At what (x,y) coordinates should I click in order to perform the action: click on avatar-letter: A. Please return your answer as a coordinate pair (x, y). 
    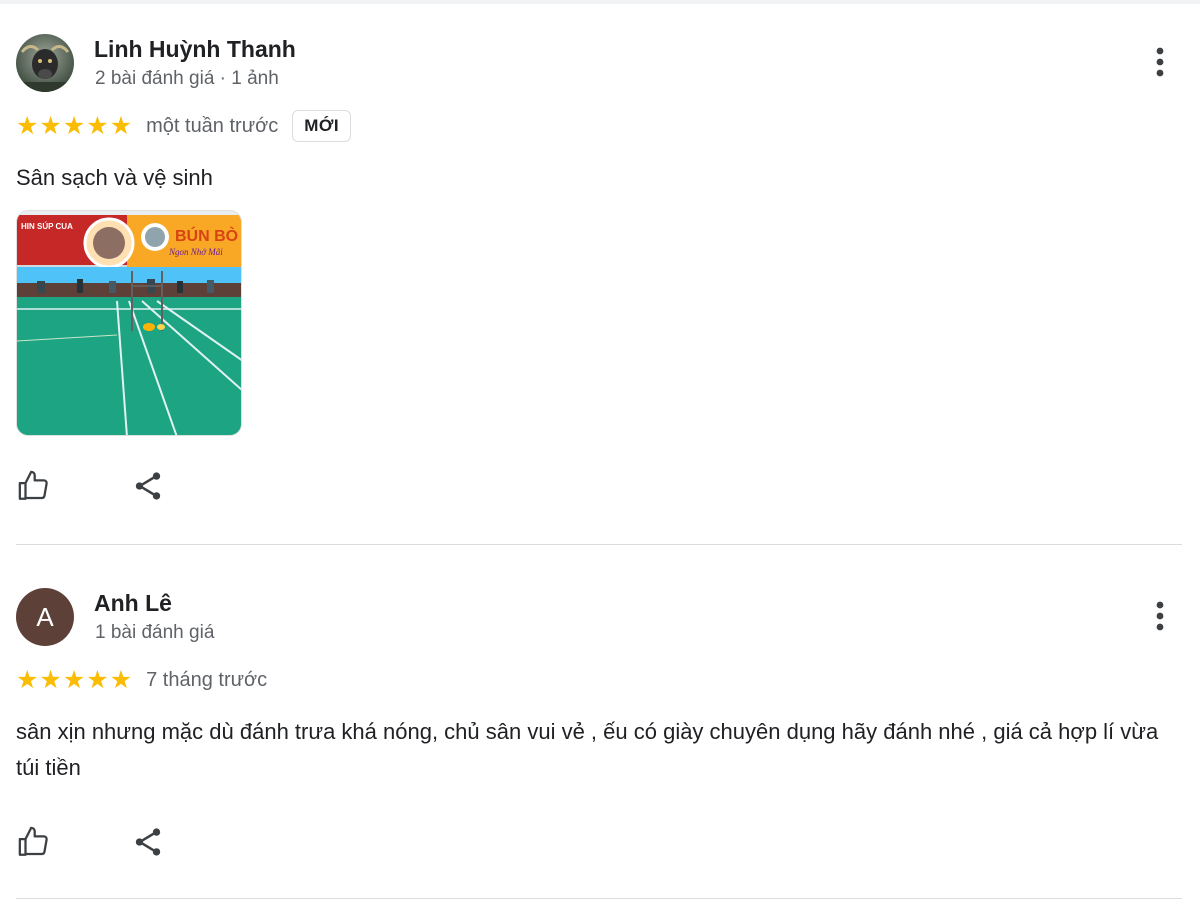
    Looking at the image, I should click on (45, 616).